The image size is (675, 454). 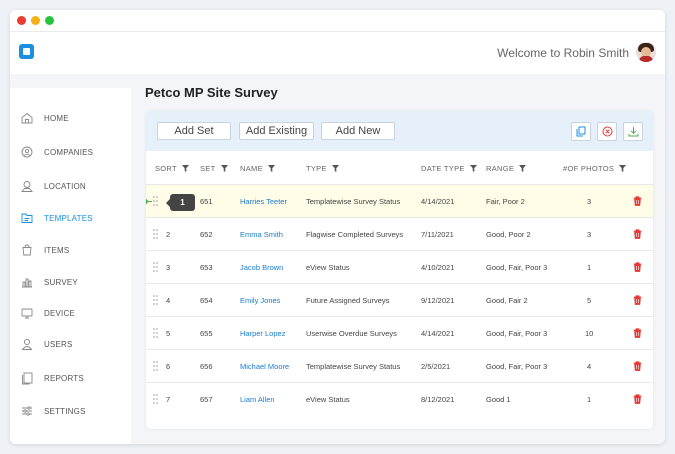 I want to click on app-logo-icon, so click(x=26, y=51).